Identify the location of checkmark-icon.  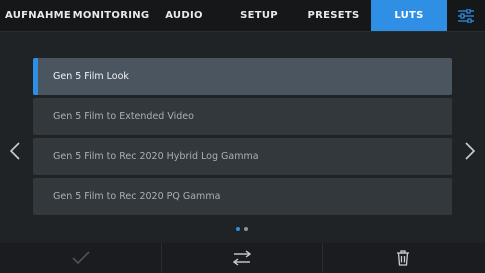
(80, 258).